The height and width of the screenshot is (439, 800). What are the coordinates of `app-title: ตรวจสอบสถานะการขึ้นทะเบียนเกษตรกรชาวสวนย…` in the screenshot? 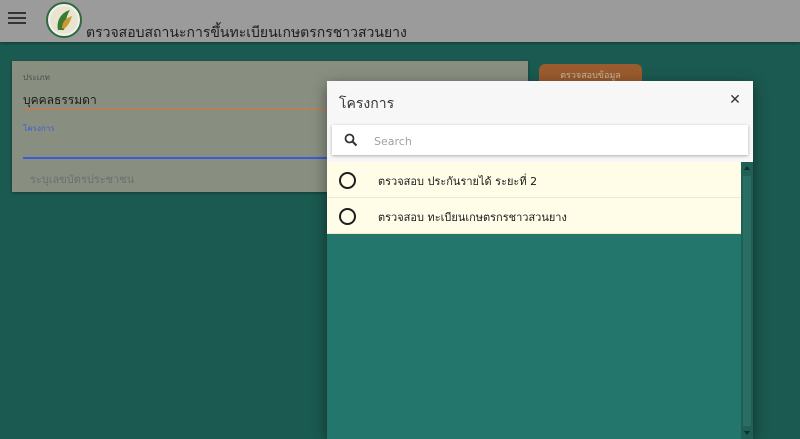 It's located at (246, 33).